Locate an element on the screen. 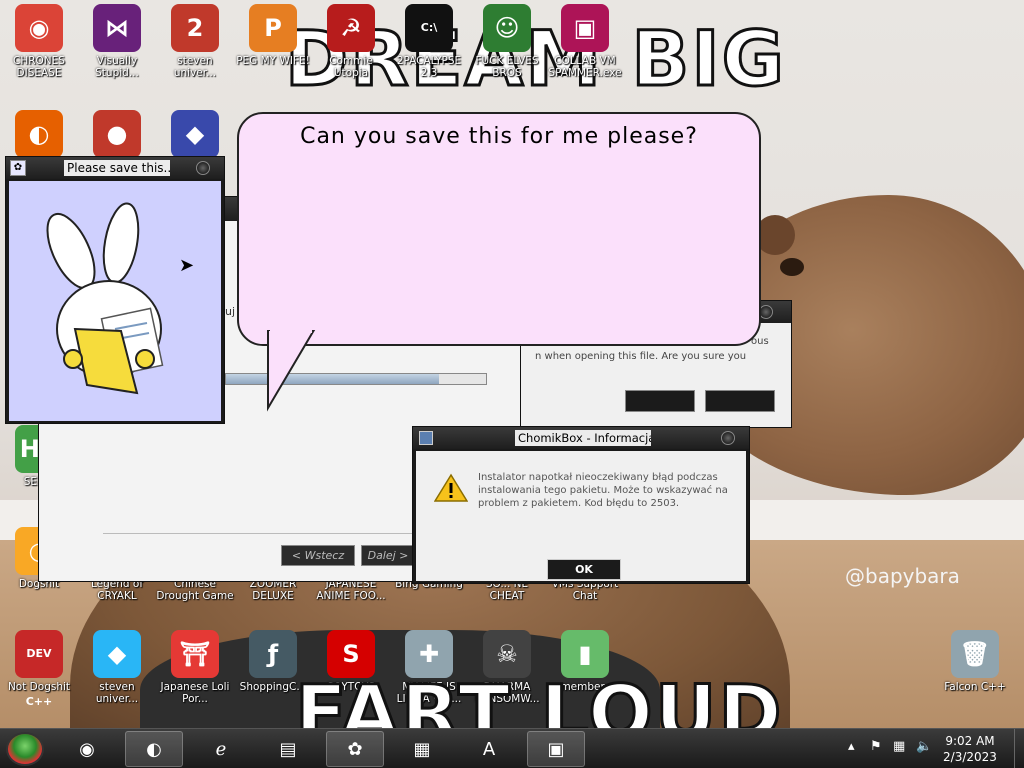  desktop-icon-cmd: C:\ 2PACALYPSE 2.3 is located at coordinates (429, 41).